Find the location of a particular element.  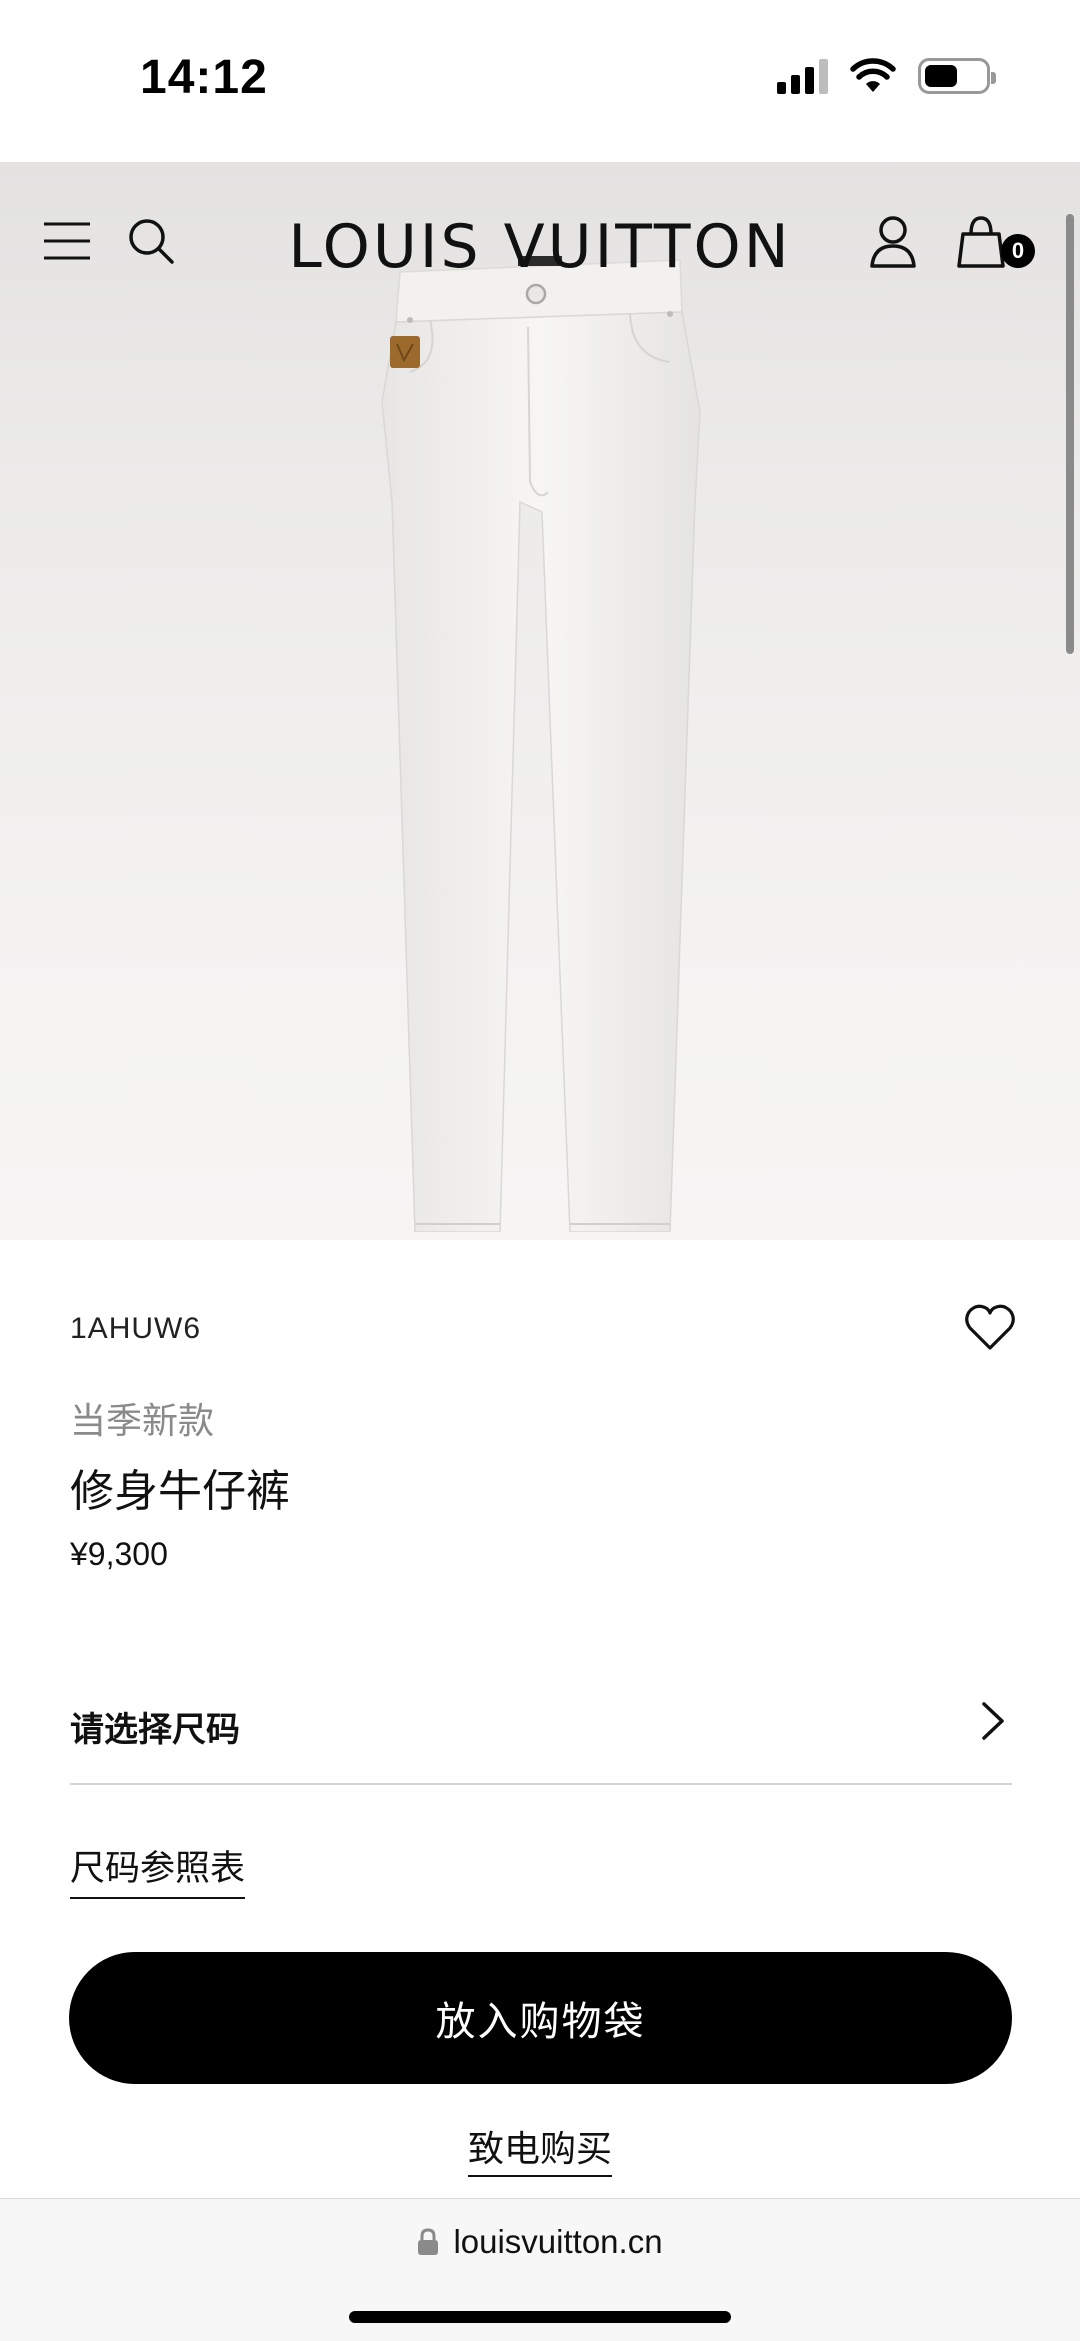

url-display: louisvuitton.cn is located at coordinates (540, 2242).